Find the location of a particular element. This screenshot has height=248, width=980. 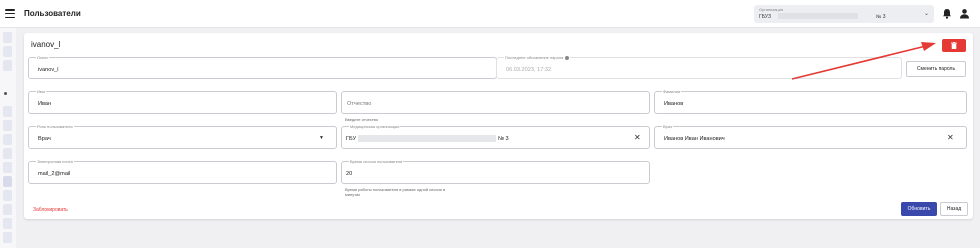

user-icon is located at coordinates (964, 13).